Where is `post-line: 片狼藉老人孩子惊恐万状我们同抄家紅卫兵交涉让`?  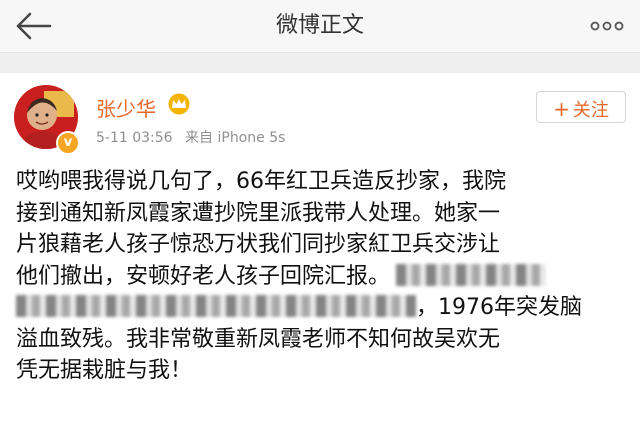 post-line: 片狼藉老人孩子惊恐万状我们同抄家紅卫兵交涉让 is located at coordinates (258, 244).